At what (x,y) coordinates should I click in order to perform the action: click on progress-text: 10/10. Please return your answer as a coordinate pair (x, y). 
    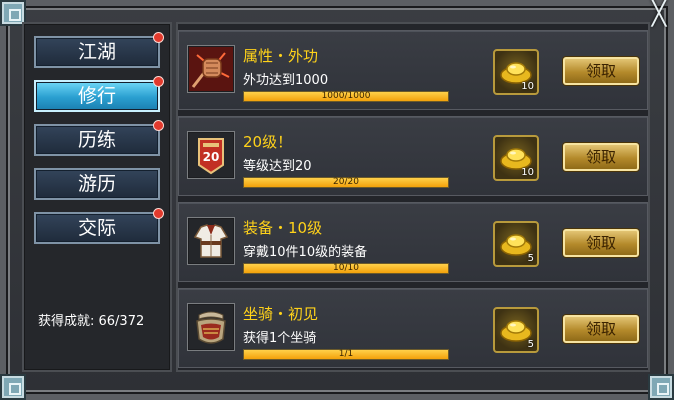
    Looking at the image, I should click on (346, 268).